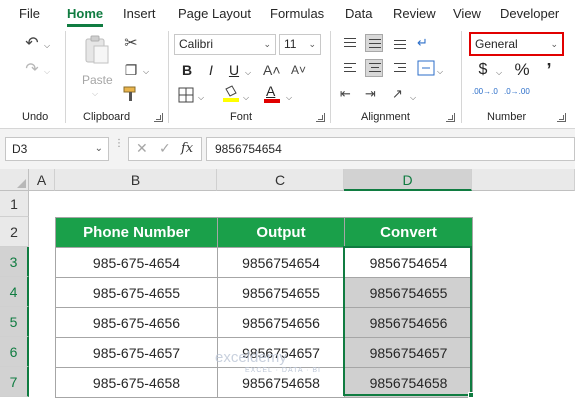 The height and width of the screenshot is (401, 575). I want to click on row-header-7: 7, so click(14, 382).